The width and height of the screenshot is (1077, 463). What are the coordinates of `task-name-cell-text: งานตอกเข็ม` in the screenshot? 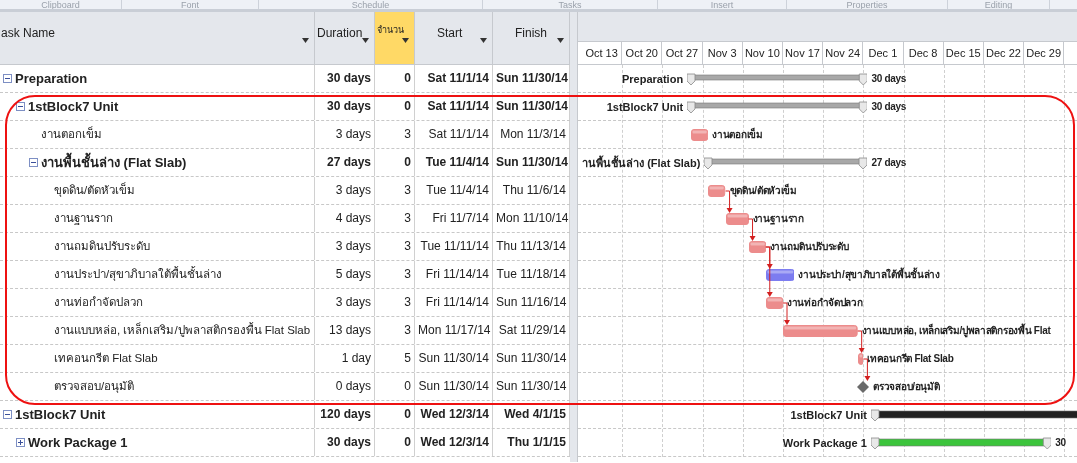 It's located at (71, 133).